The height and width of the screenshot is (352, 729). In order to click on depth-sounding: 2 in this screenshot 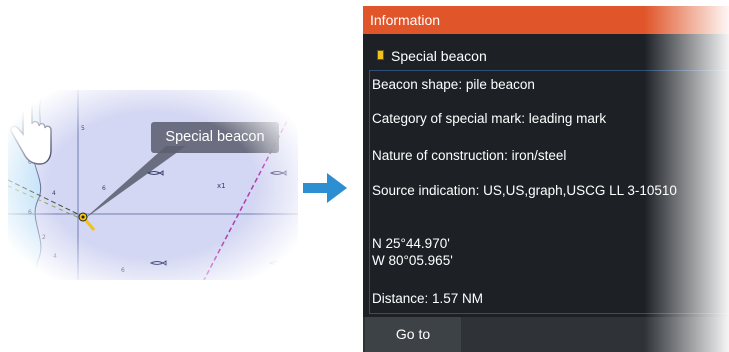, I will do `click(44, 237)`.